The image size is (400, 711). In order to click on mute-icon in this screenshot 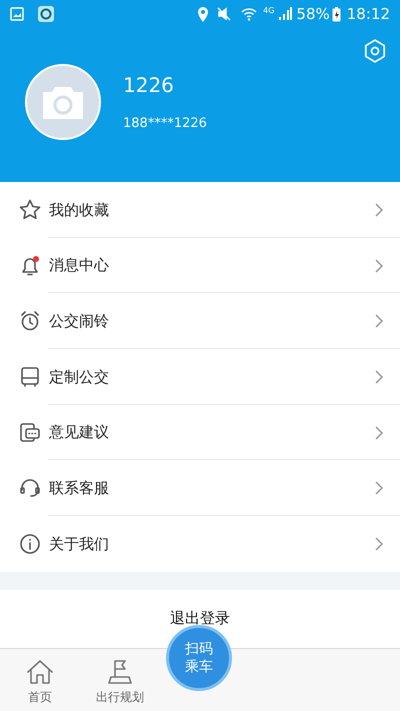, I will do `click(224, 14)`.